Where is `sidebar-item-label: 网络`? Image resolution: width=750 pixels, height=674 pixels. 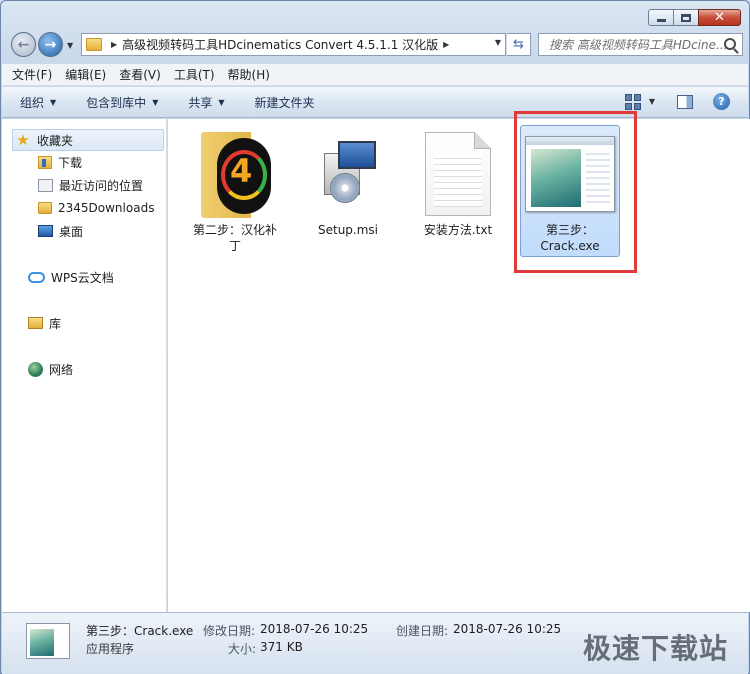
sidebar-item-label: 网络 is located at coordinates (61, 369).